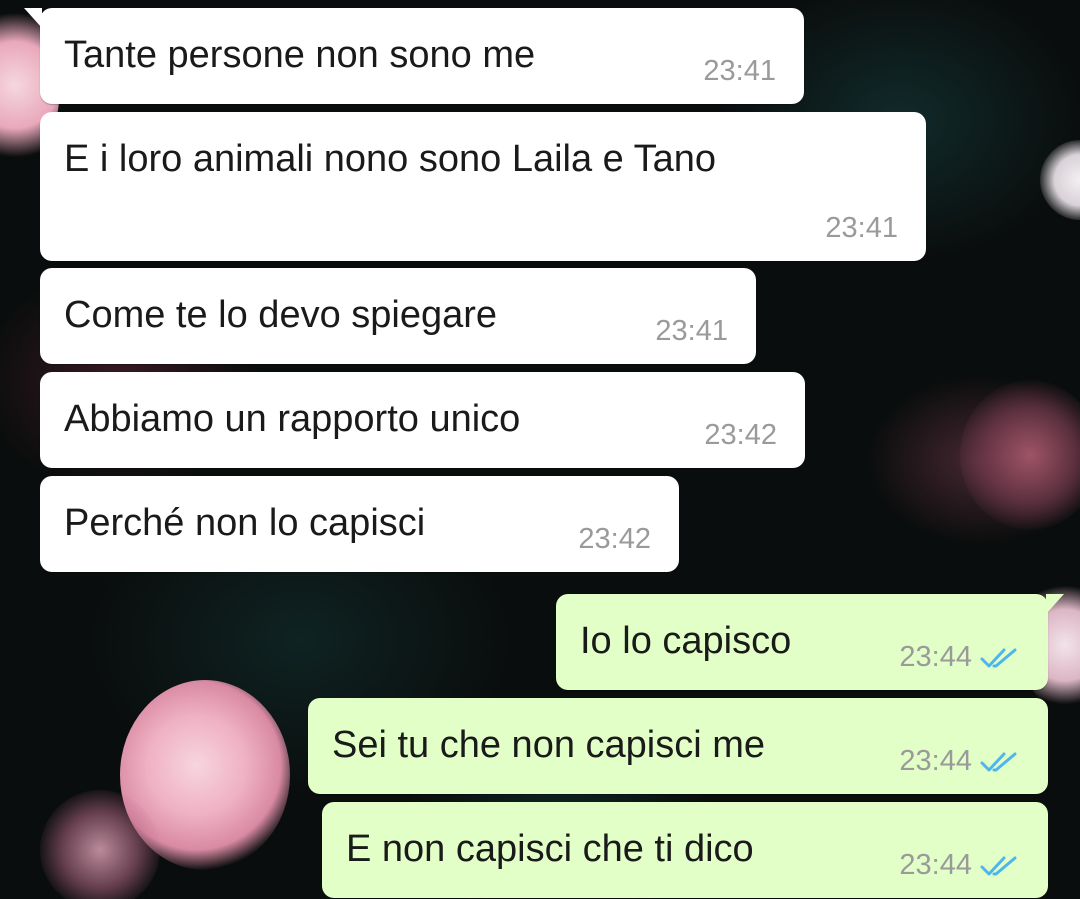 This screenshot has height=899, width=1080. What do you see at coordinates (300, 55) in the screenshot?
I see `message-text: Tante persone non sono me` at bounding box center [300, 55].